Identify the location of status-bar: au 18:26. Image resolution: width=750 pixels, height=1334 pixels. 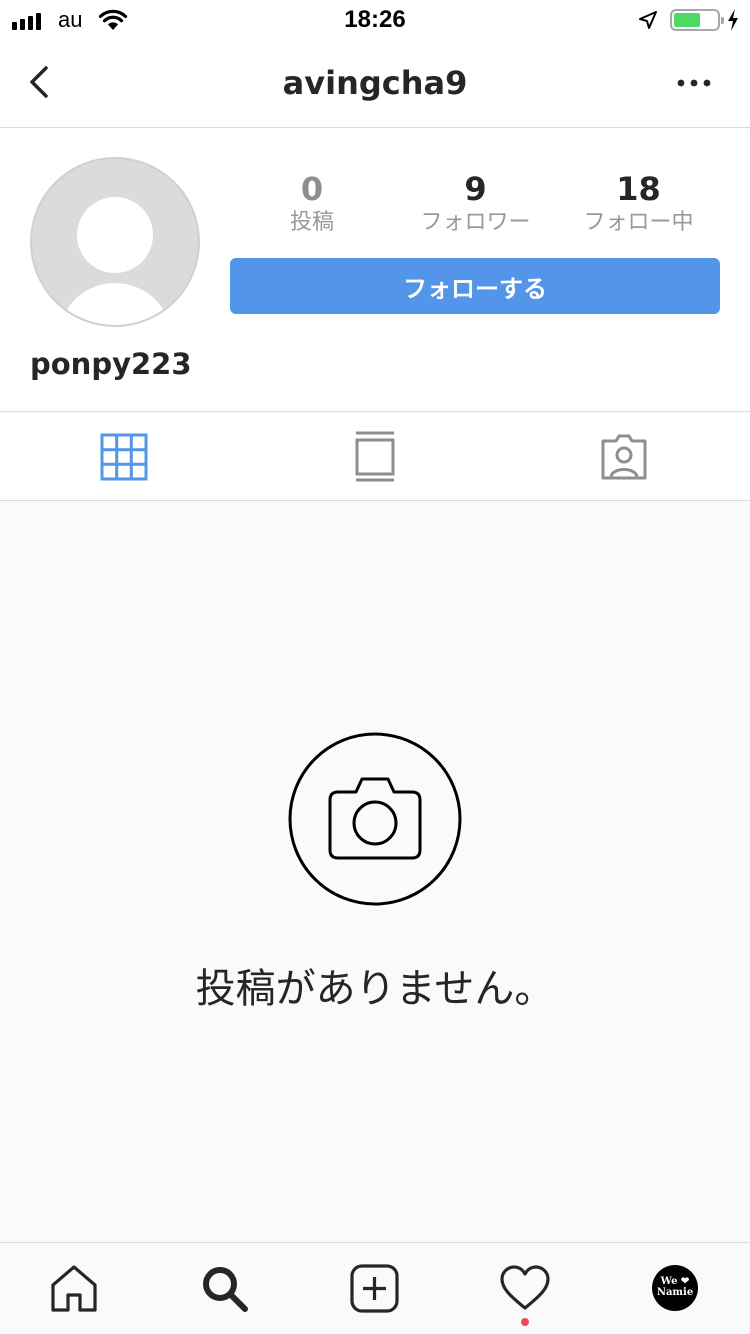
(375, 20).